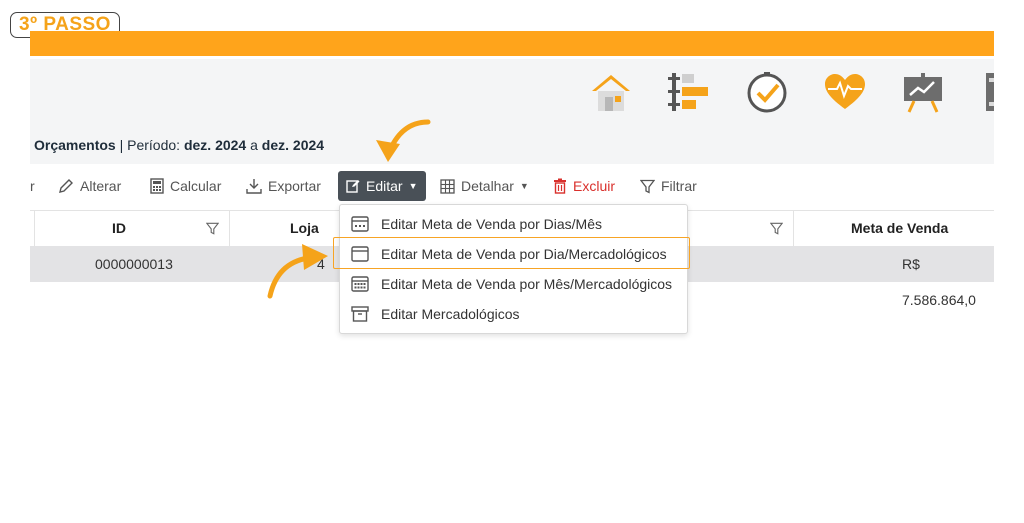  I want to click on exportar-button: Exportar, so click(283, 186).